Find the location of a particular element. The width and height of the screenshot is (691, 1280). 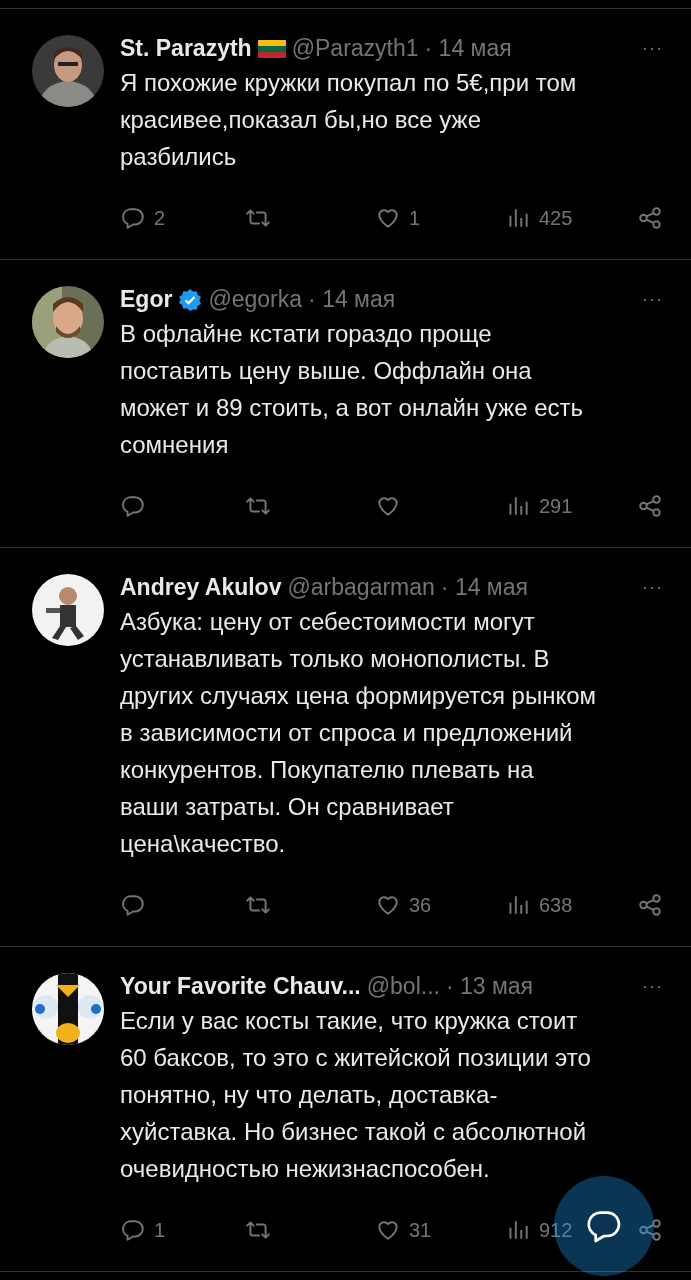

author-name: Egor is located at coordinates (146, 299).